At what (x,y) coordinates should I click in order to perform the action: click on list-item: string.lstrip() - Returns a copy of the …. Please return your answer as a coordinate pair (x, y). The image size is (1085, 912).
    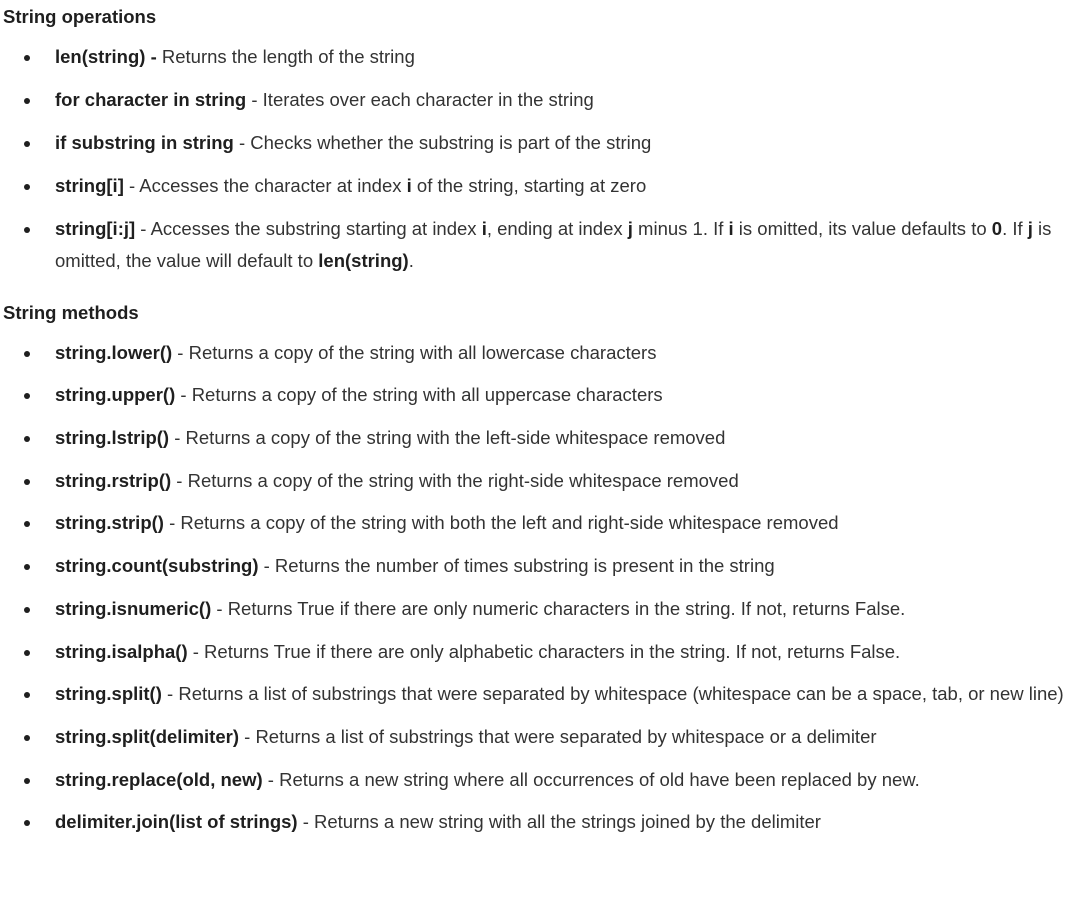
    Looking at the image, I should click on (544, 438).